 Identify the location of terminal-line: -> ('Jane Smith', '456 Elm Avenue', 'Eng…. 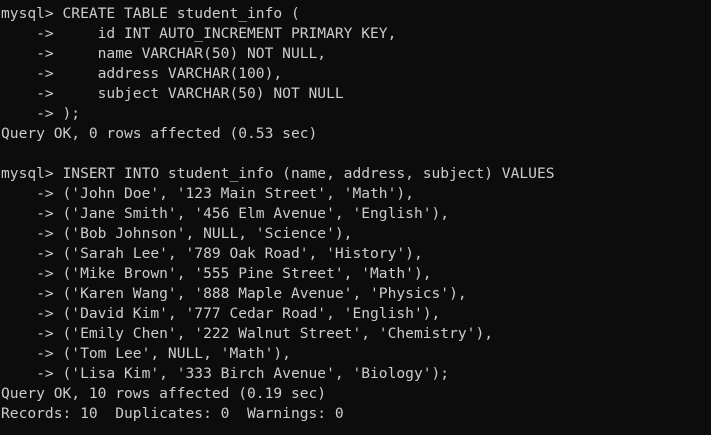
(225, 213).